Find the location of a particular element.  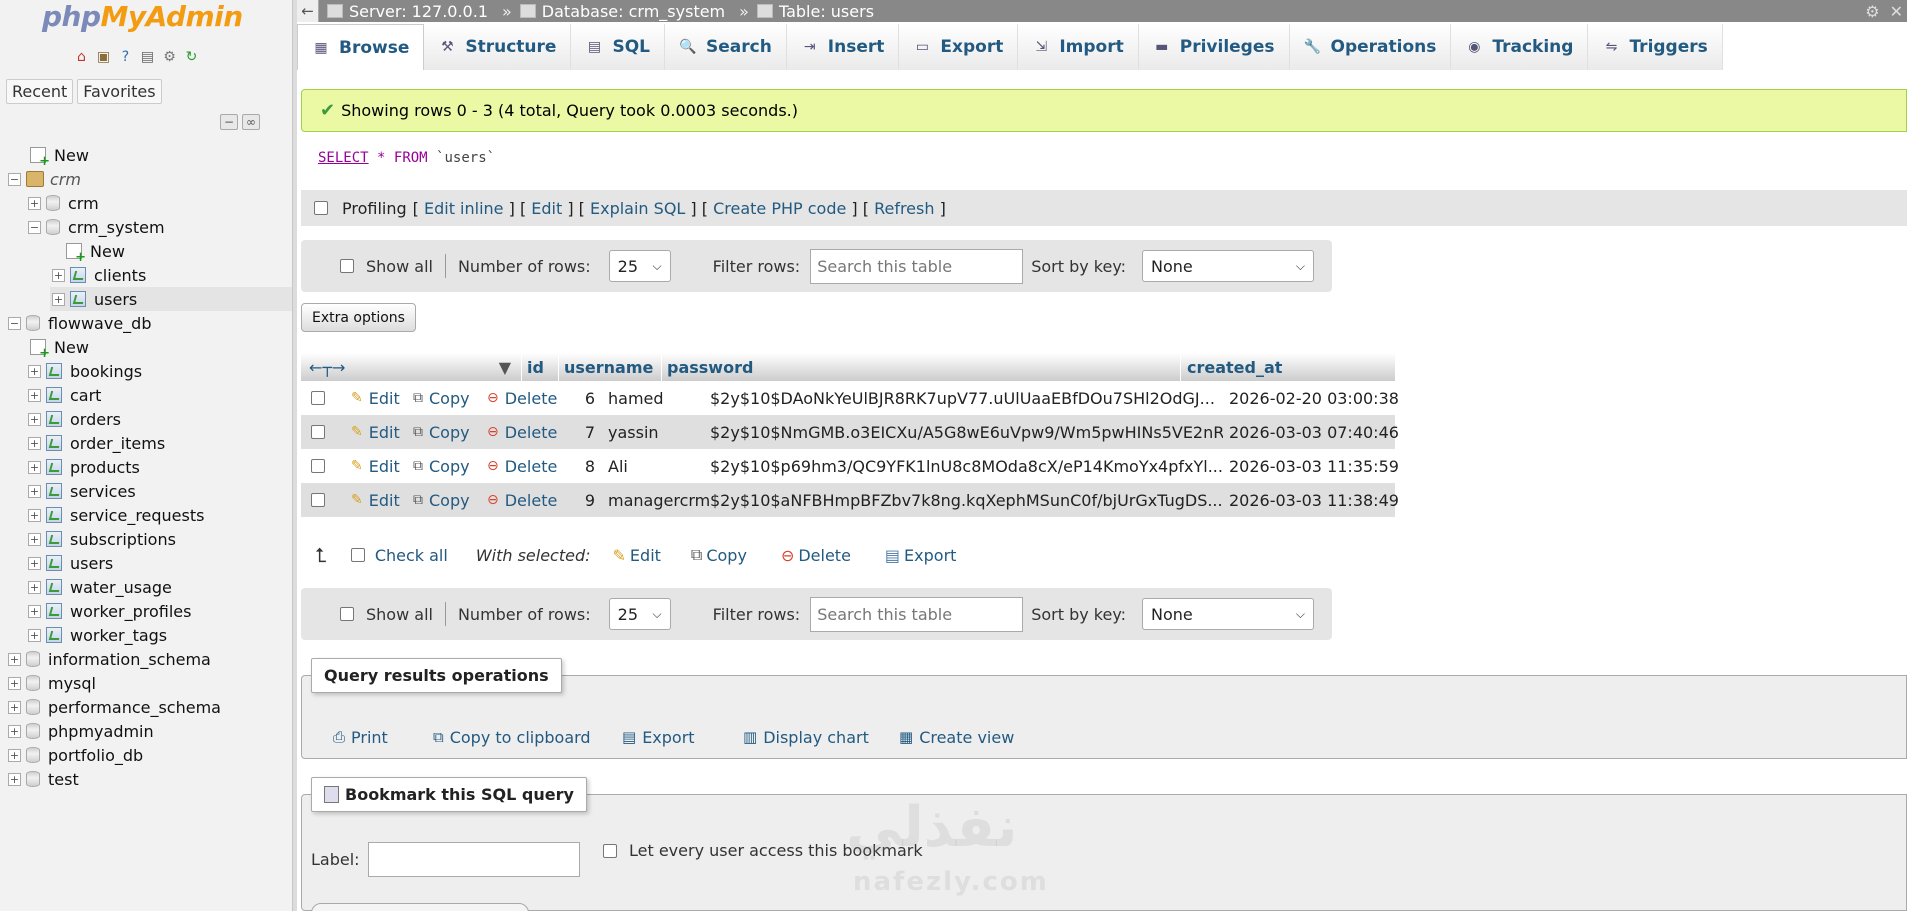

sidebar-item-bookings: + bookings is located at coordinates (85, 371).